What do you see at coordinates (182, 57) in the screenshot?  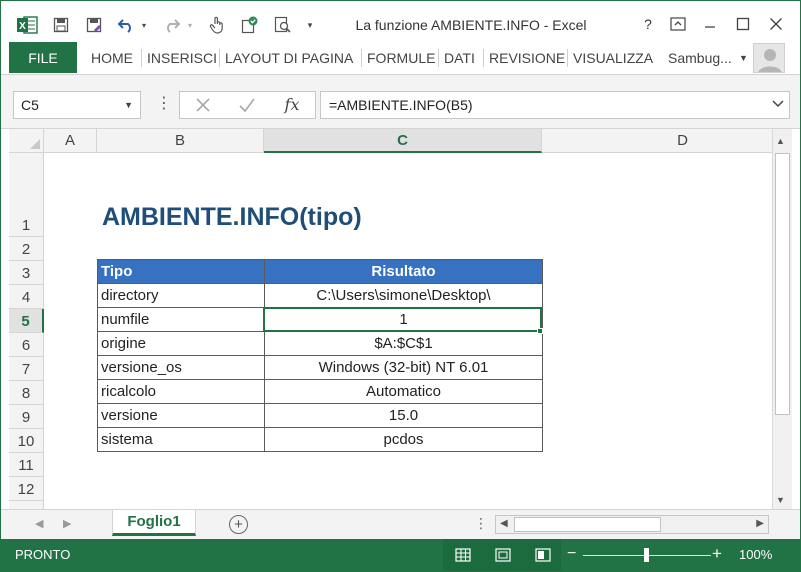 I see `tab-insert: INSERISCI` at bounding box center [182, 57].